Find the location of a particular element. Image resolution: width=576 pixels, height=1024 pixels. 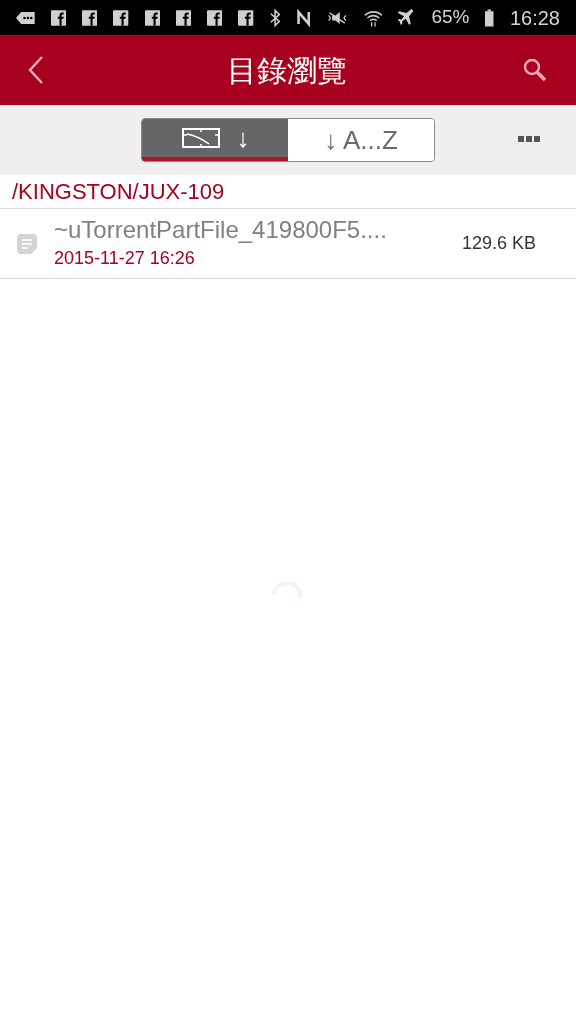

message-icon is located at coordinates (25, 17).